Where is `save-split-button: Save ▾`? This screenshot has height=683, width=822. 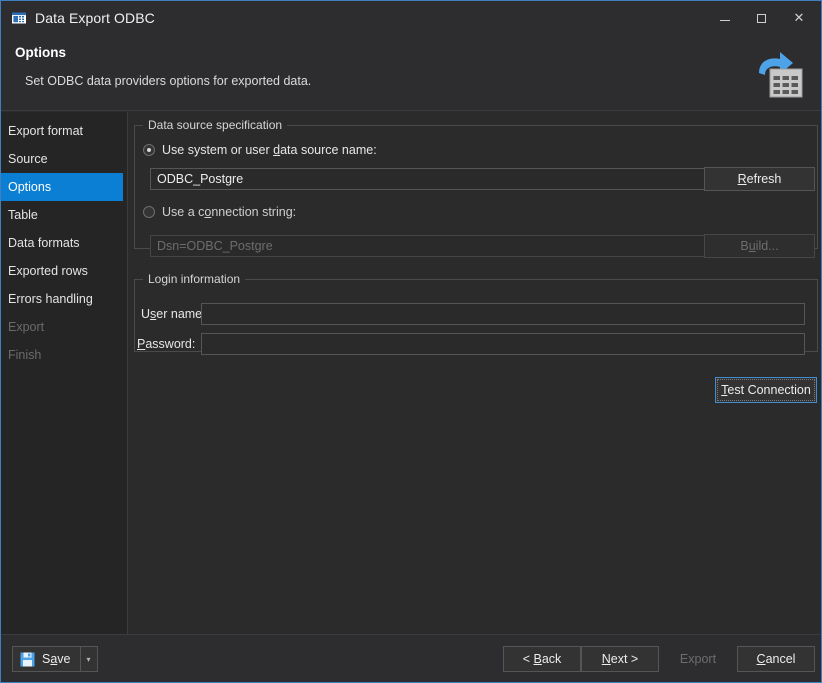 save-split-button: Save ▾ is located at coordinates (55, 659).